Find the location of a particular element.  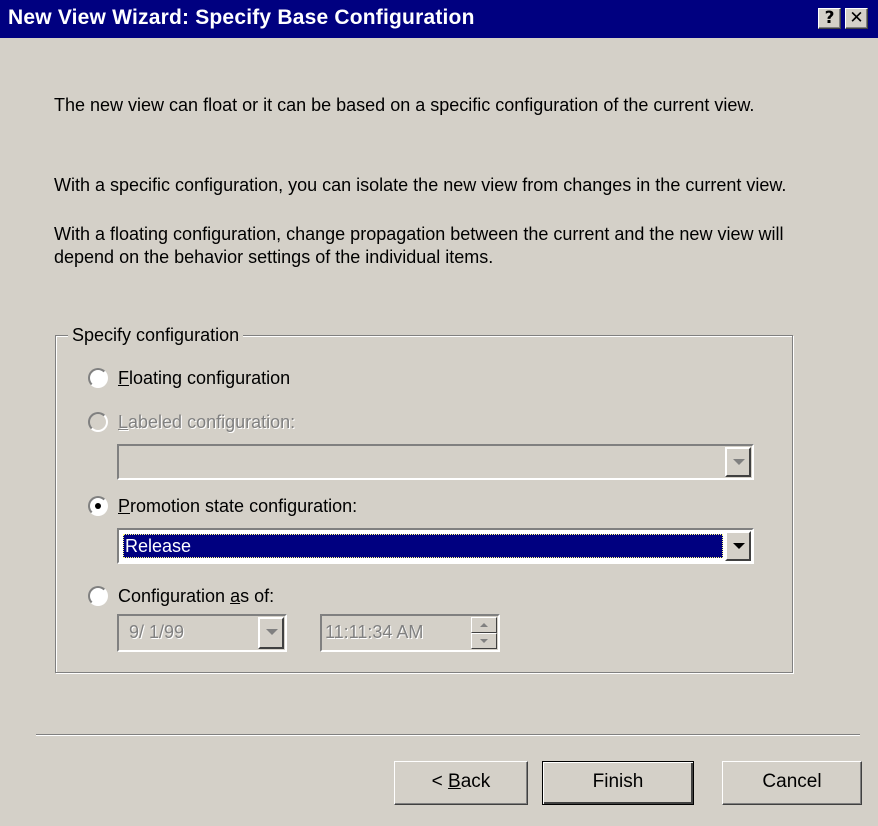

floating-configuration-label: Floating configuration is located at coordinates (204, 378).